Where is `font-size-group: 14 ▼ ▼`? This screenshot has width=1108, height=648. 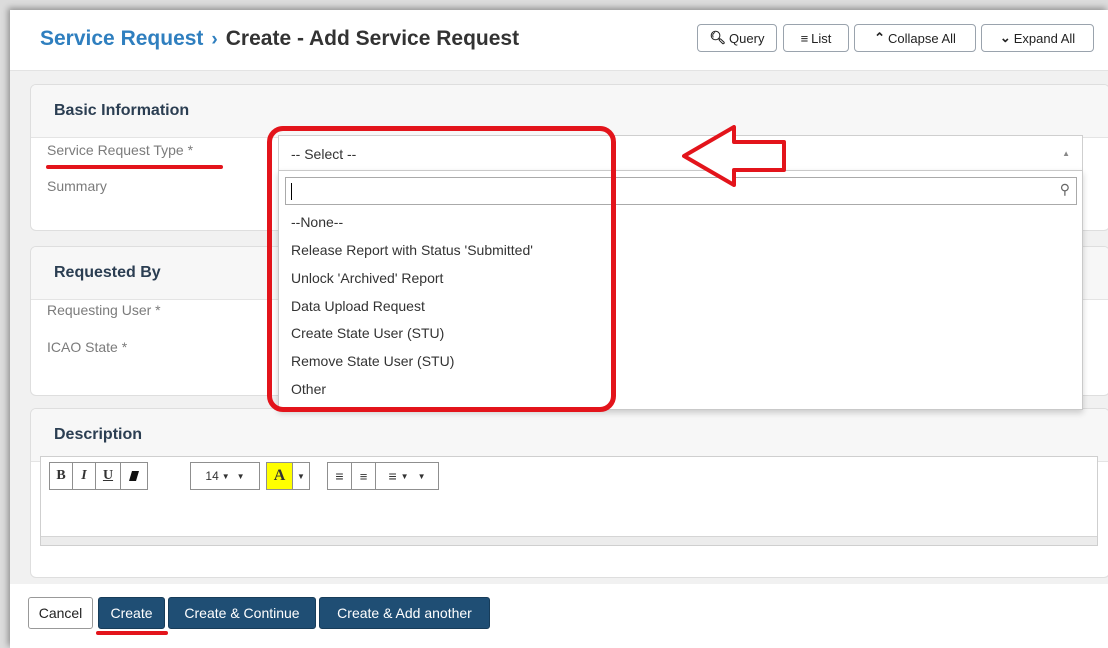
font-size-group: 14 ▼ ▼ is located at coordinates (225, 476).